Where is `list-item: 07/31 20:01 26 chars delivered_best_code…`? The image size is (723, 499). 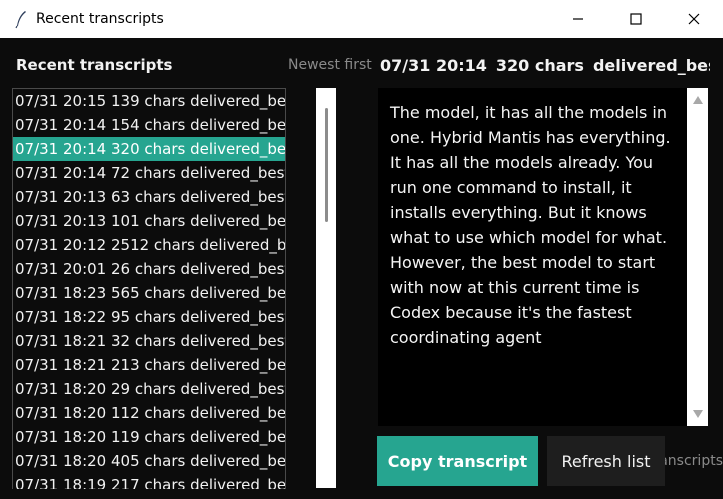 list-item: 07/31 20:01 26 chars delivered_best_code… is located at coordinates (149, 269).